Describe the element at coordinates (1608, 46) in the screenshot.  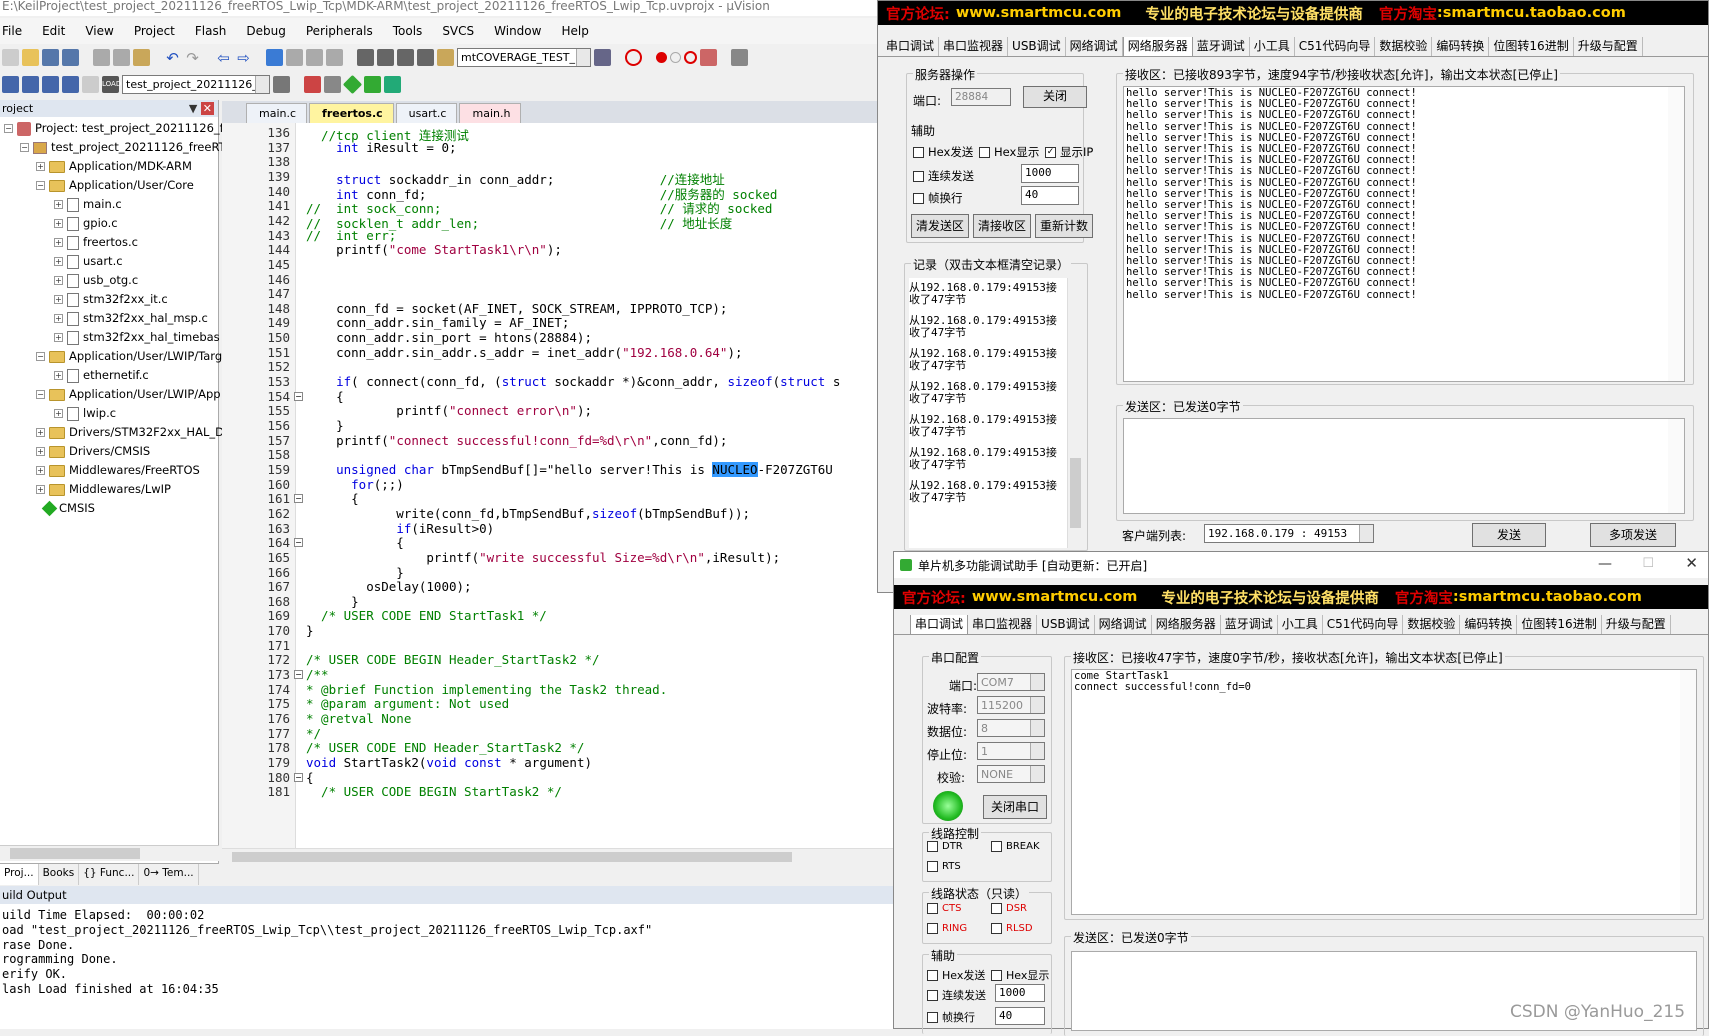
I see `helper-tab-11: 升级与配置` at that location.